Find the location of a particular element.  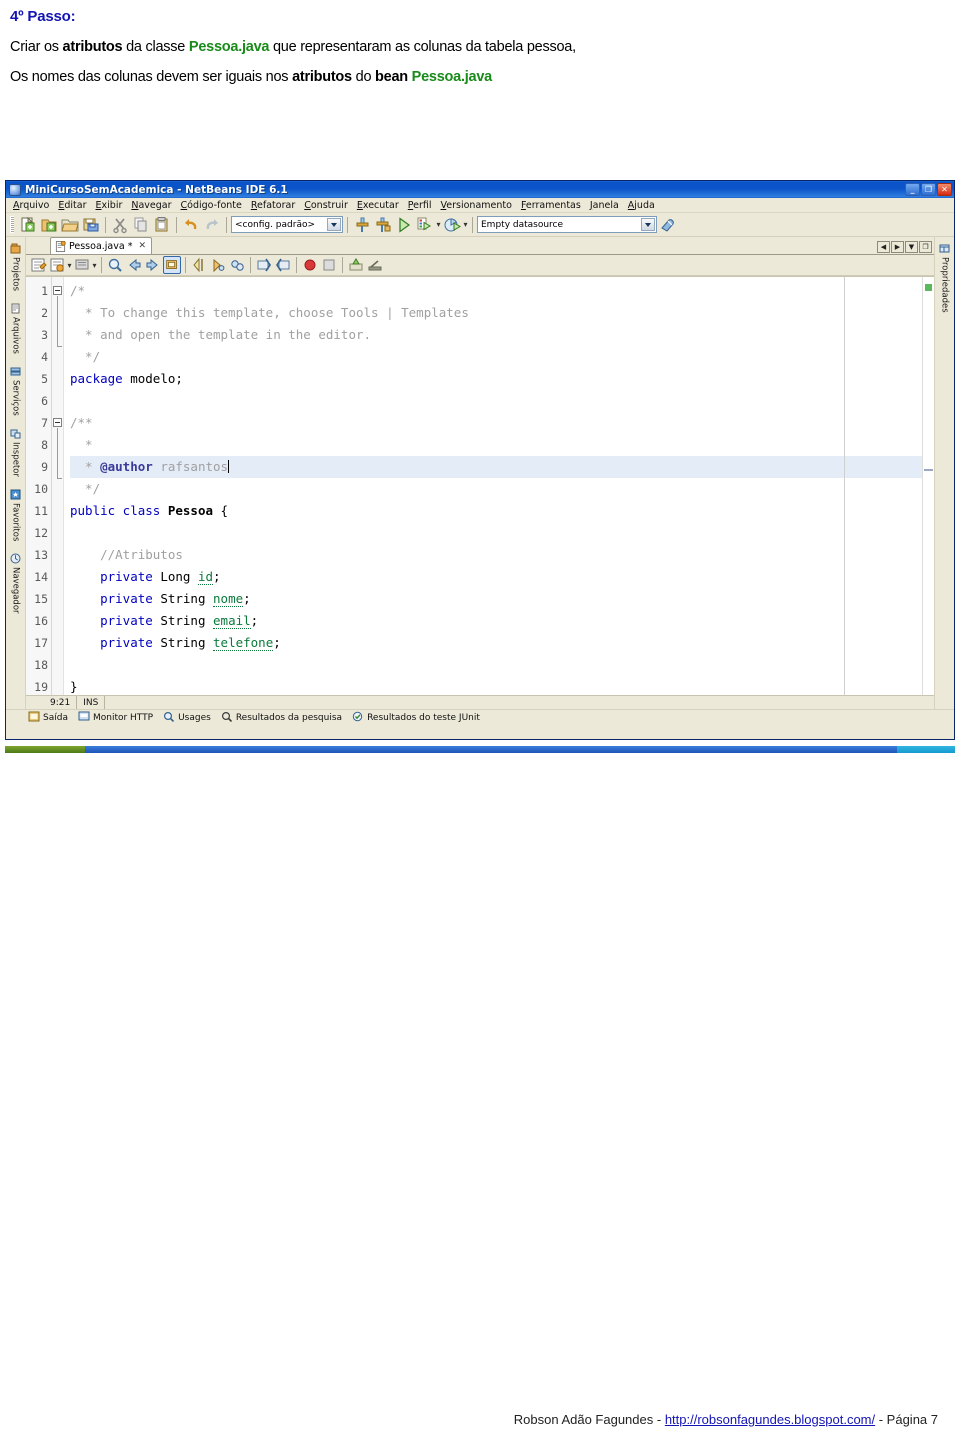

tab-close-icon: ✕ is located at coordinates (142, 246).